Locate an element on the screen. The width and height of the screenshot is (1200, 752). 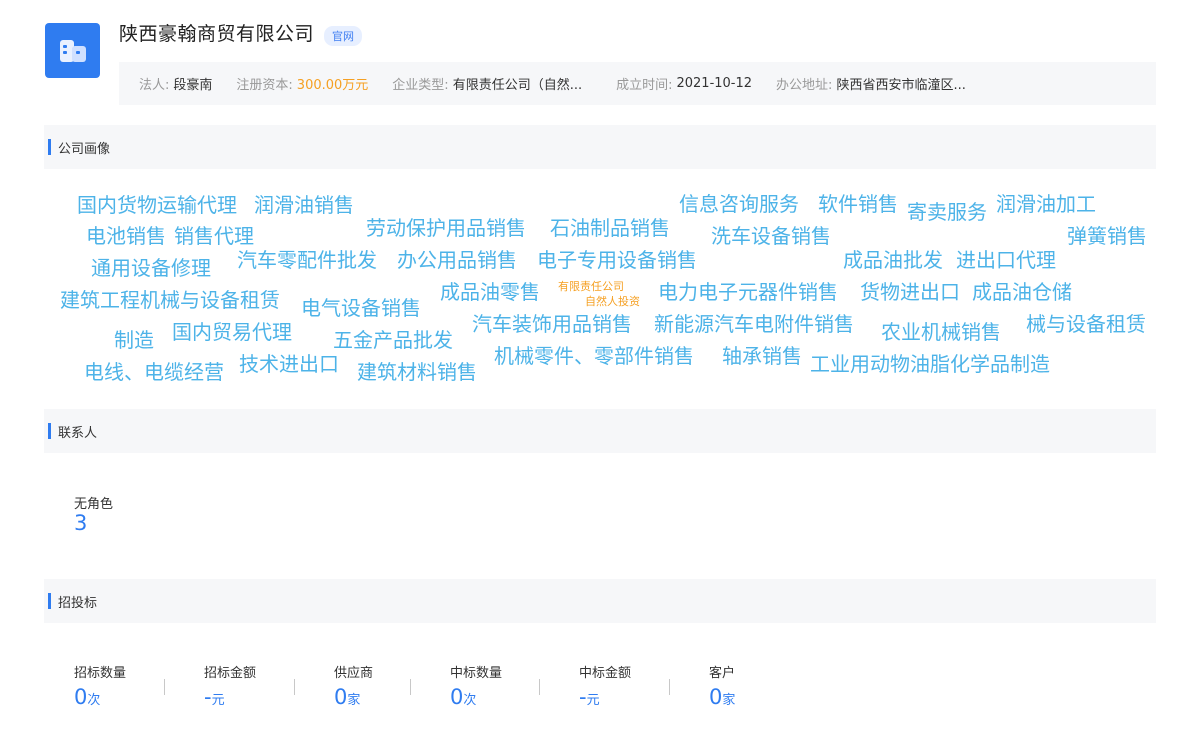
cloud-word: 农业机械销售 is located at coordinates (941, 332).